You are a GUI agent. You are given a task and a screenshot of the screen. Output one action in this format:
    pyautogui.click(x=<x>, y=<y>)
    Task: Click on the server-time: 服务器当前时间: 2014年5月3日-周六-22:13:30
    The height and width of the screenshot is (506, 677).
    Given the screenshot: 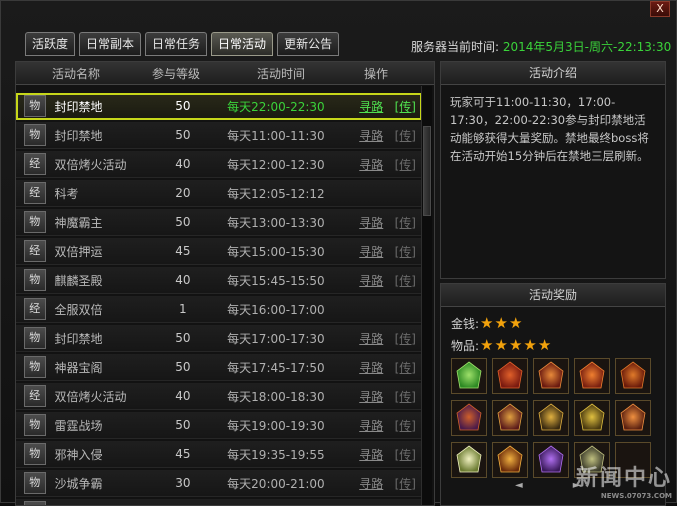 What is the action you would take?
    pyautogui.click(x=541, y=46)
    